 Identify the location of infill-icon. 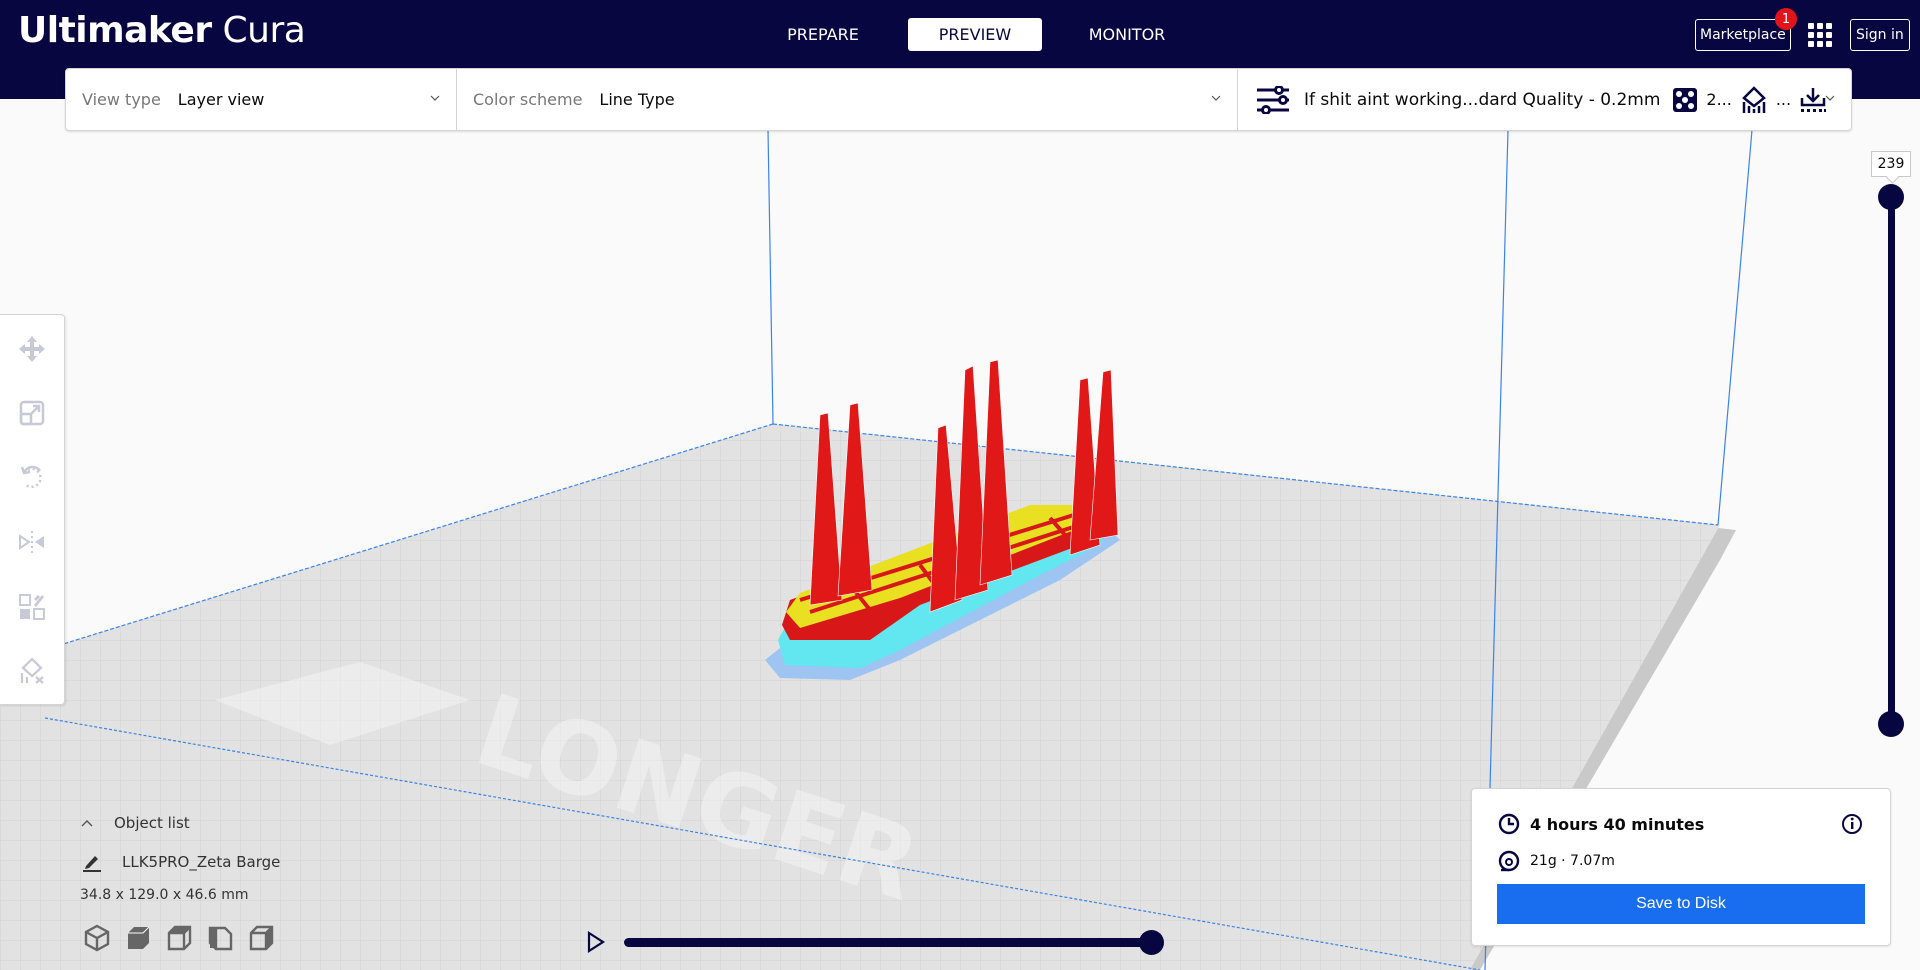
(1685, 100).